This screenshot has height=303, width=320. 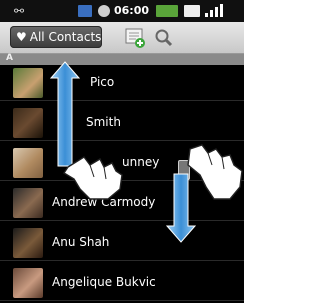 I want to click on heart-icon: ♥, so click(x=21, y=37).